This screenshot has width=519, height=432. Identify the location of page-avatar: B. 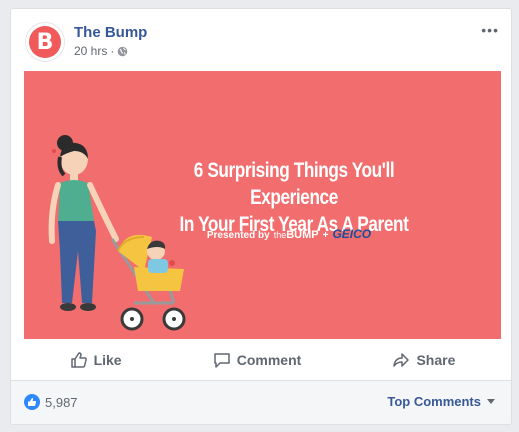
(45, 42).